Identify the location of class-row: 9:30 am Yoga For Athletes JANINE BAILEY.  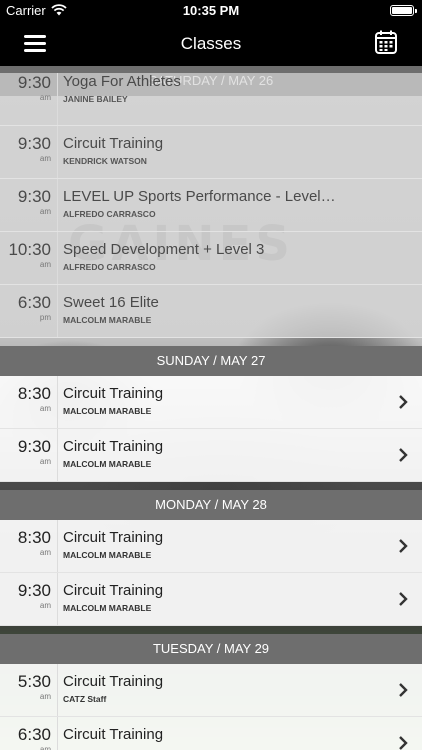
(211, 99).